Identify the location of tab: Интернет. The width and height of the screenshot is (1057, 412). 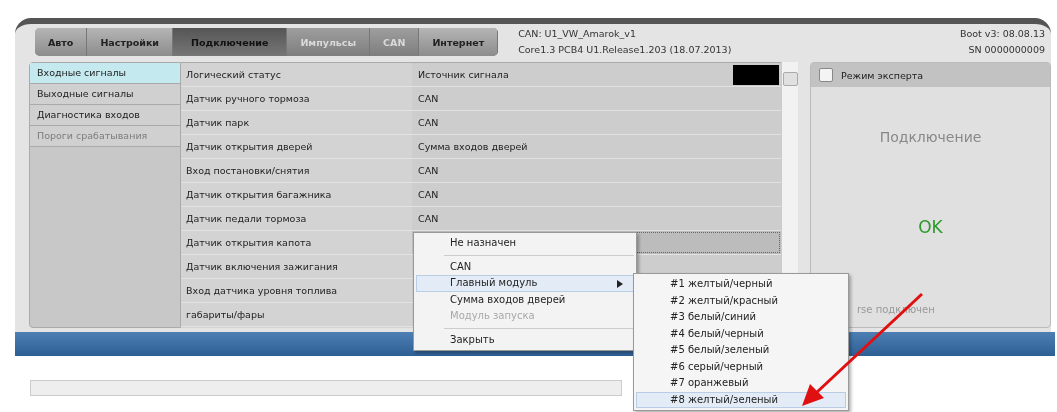
(459, 42).